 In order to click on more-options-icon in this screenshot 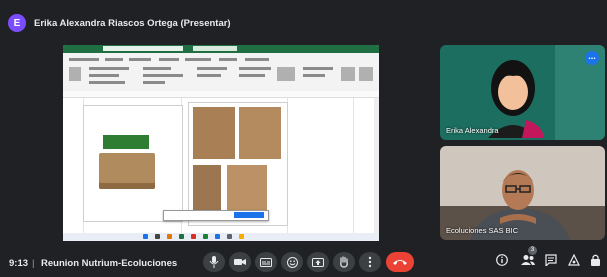, I will do `click(370, 262)`.